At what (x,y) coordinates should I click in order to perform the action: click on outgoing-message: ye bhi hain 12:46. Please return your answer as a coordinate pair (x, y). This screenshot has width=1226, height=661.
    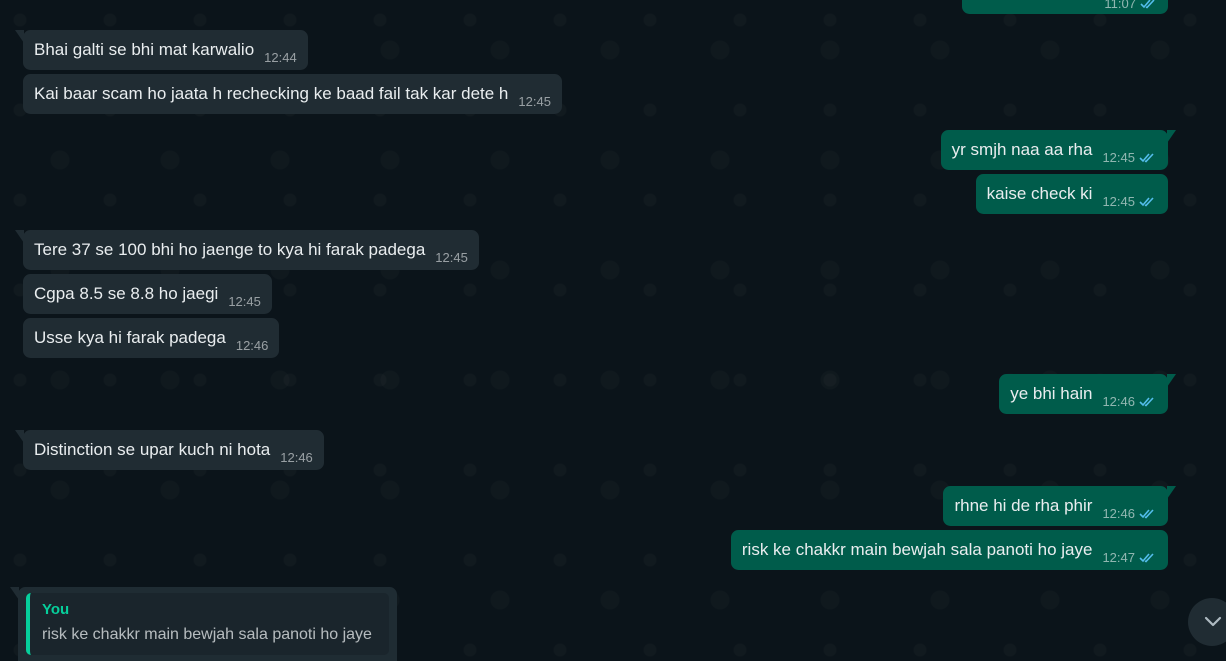
    Looking at the image, I should click on (1087, 394).